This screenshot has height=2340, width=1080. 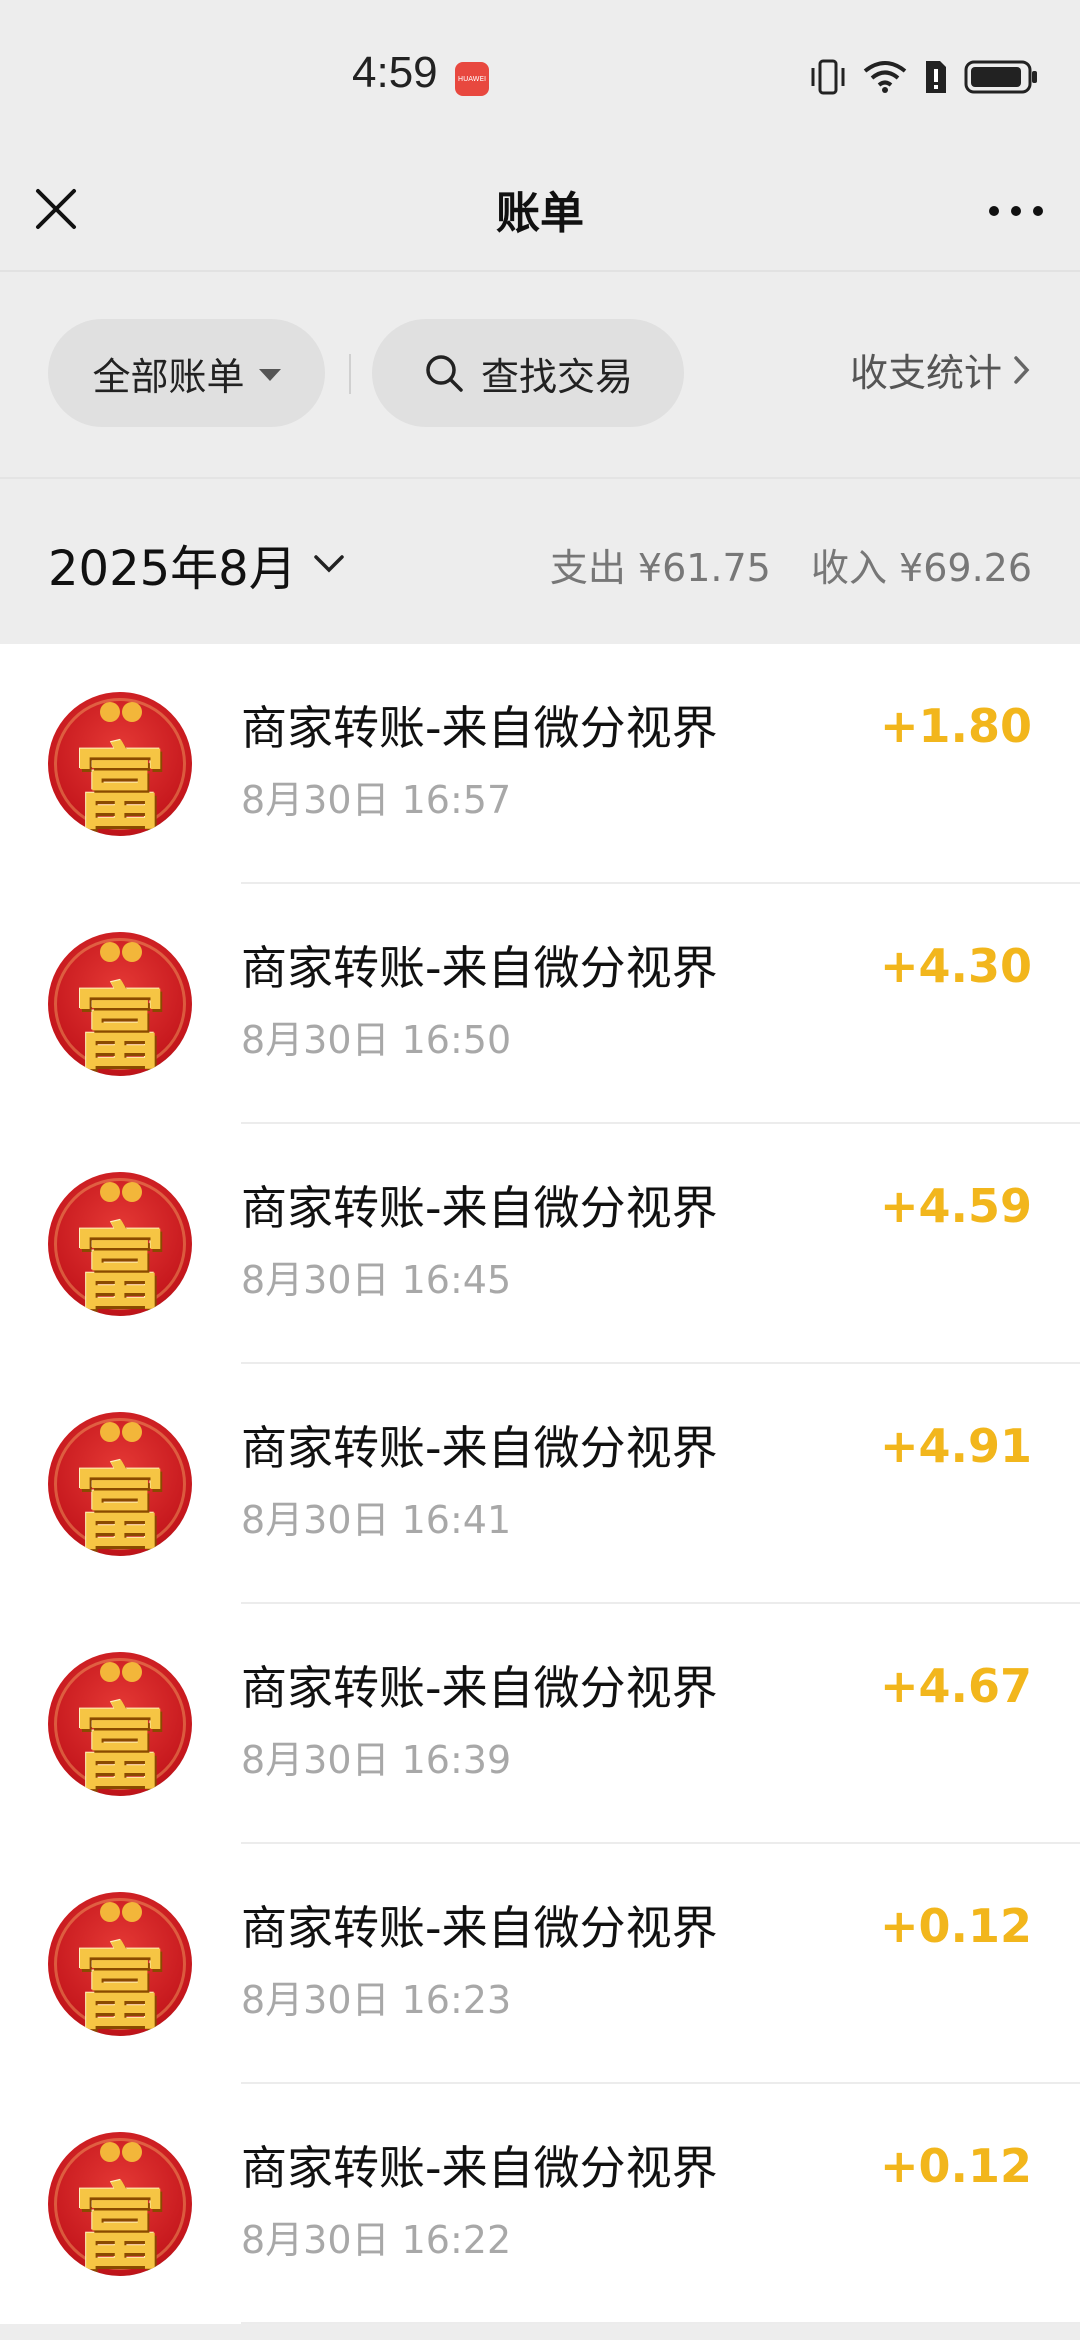 I want to click on all-bills-dropdown: 全部账单, so click(x=186, y=373).